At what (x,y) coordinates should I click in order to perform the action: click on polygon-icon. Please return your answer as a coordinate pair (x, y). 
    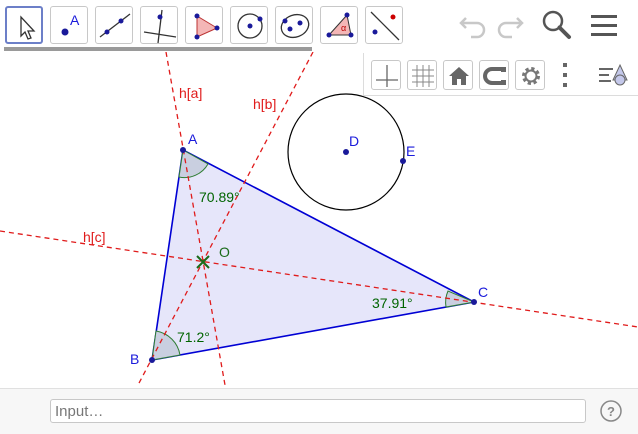
    Looking at the image, I should click on (207, 26).